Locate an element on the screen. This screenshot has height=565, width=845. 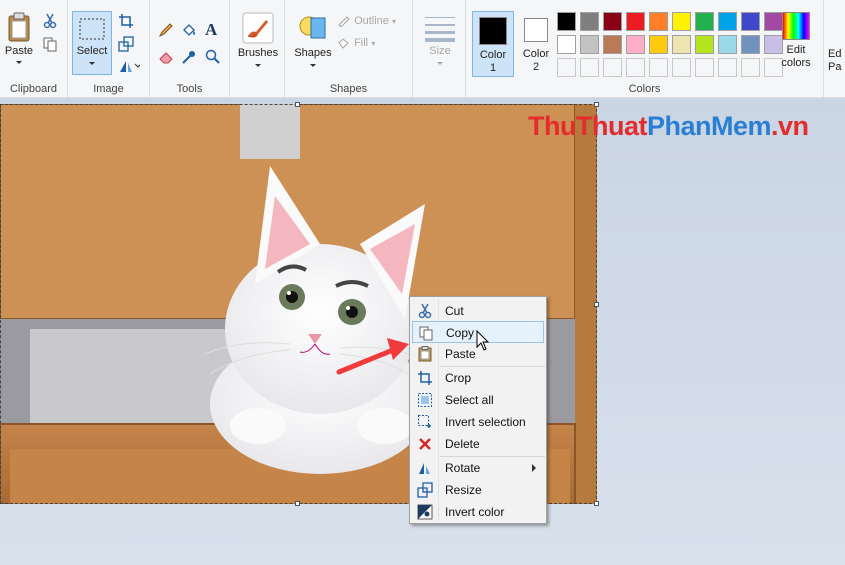
colors-group: Color 1 Color 2 Edit colors Colors is located at coordinates (645, 49).